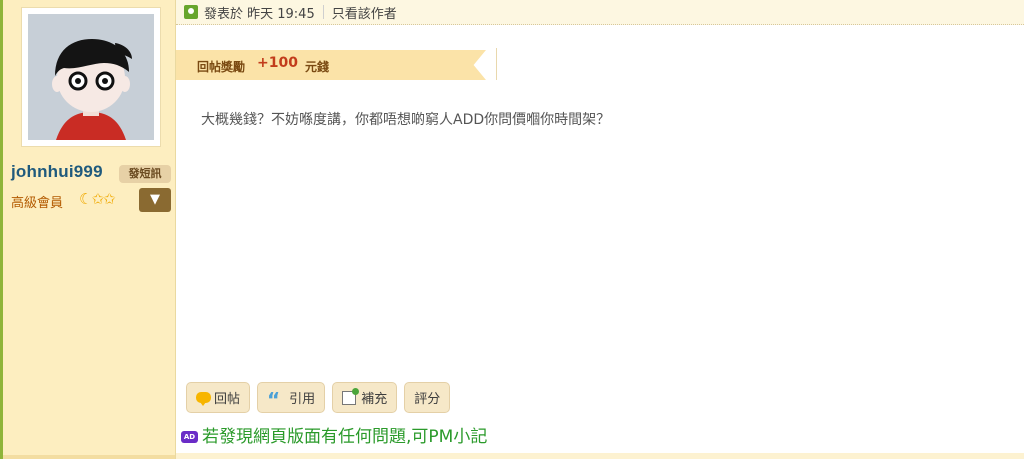 Image resolution: width=1024 pixels, height=459 pixels. What do you see at coordinates (227, 399) in the screenshot?
I see `reply-label: 回帖` at bounding box center [227, 399].